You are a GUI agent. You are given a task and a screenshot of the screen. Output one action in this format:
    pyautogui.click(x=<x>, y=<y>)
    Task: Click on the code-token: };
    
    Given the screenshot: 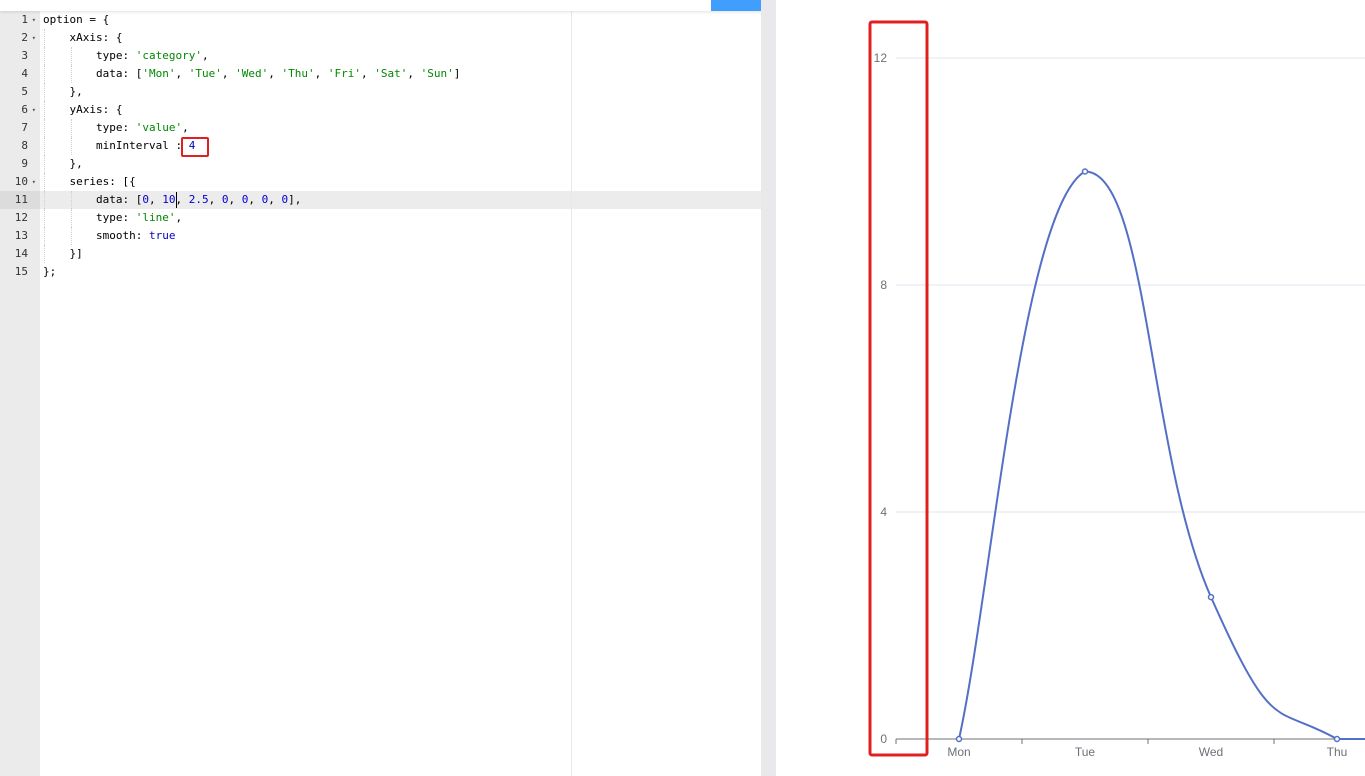 What is the action you would take?
    pyautogui.click(x=50, y=271)
    